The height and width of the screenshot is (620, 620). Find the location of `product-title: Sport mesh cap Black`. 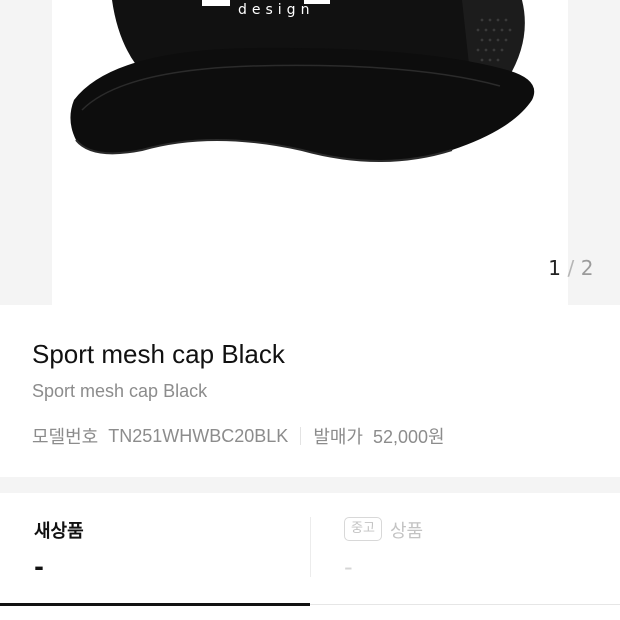

product-title: Sport mesh cap Black is located at coordinates (158, 354).